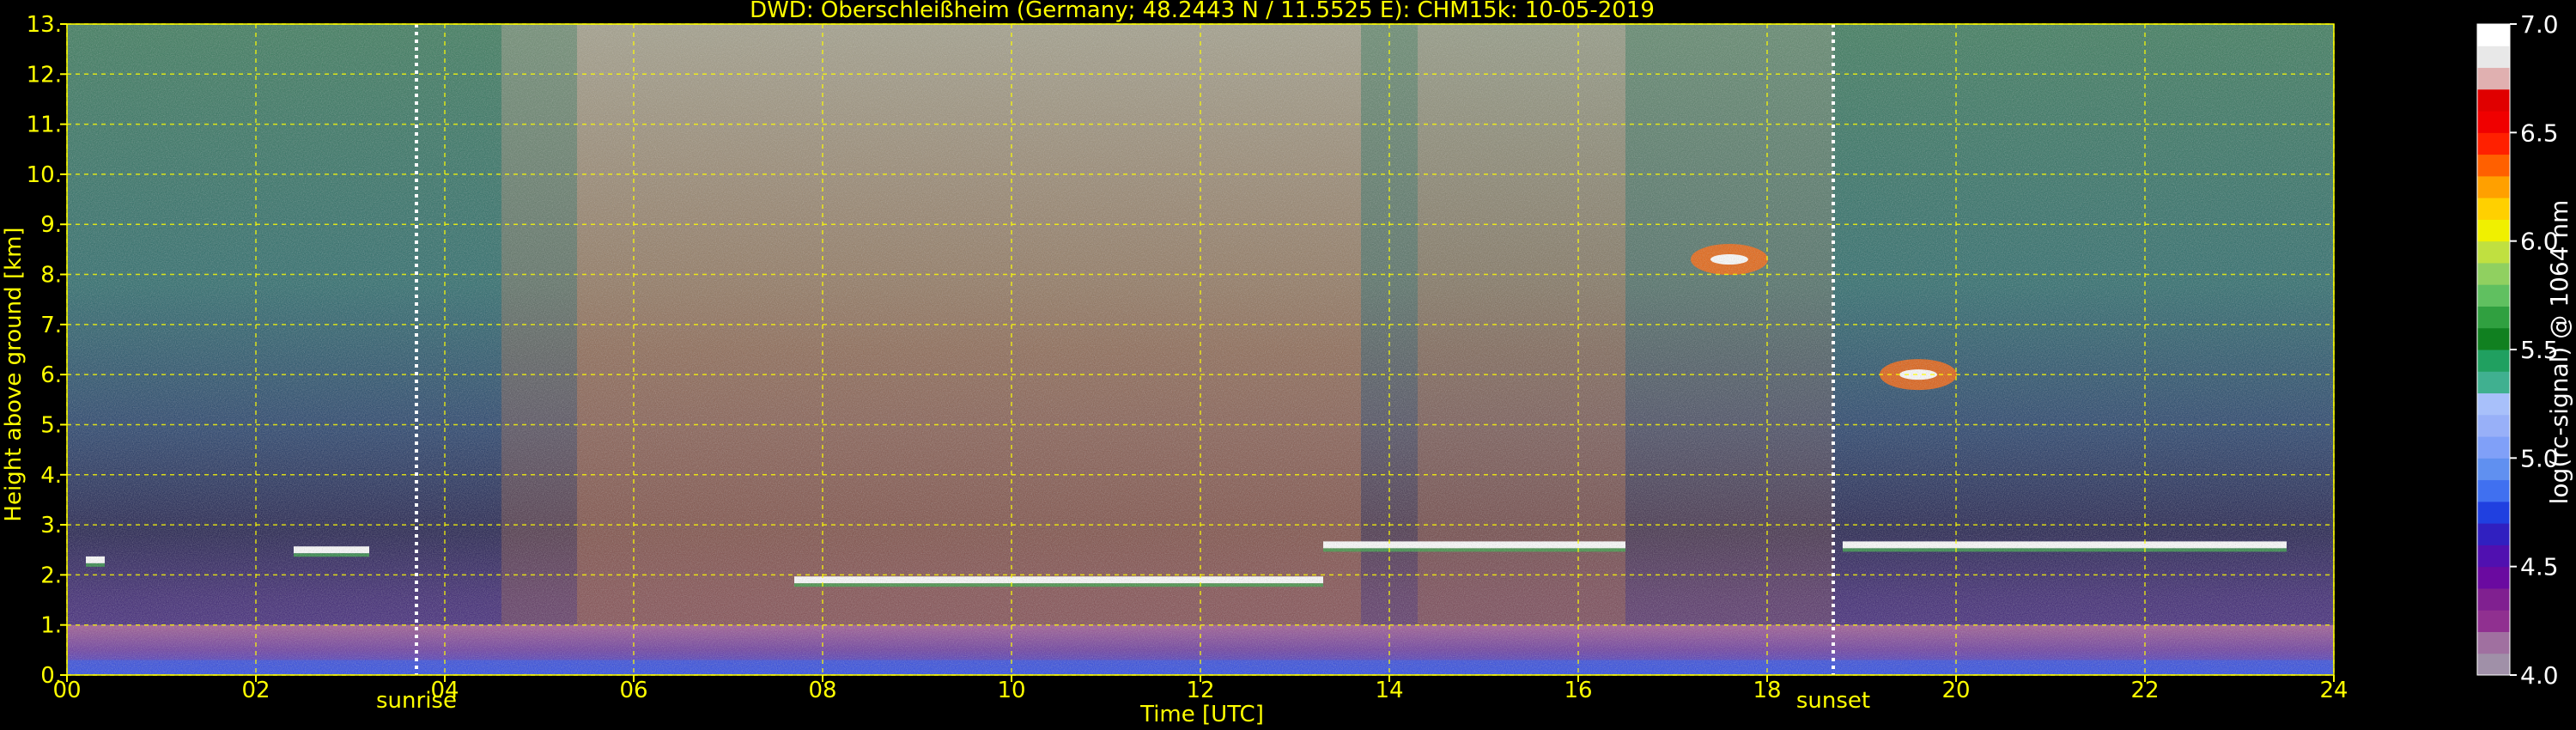 This screenshot has height=730, width=2576. Describe the element at coordinates (51, 626) in the screenshot. I see `y-tick-label: 1.` at that location.